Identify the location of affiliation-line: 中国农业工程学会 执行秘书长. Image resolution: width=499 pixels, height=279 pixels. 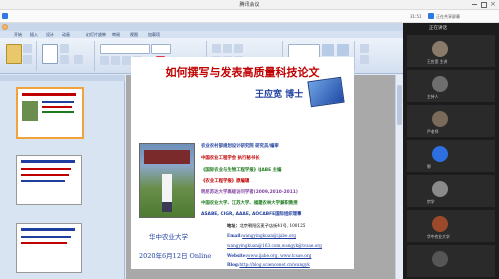
(230, 158).